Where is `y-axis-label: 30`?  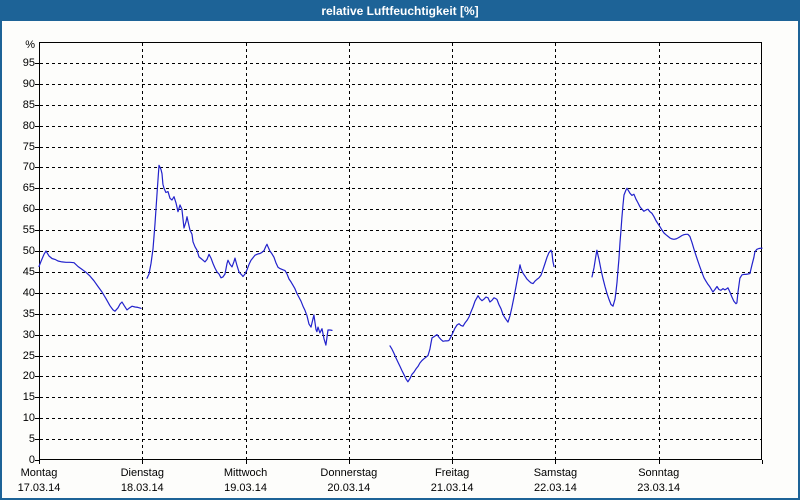 y-axis-label: 30 is located at coordinates (28, 334).